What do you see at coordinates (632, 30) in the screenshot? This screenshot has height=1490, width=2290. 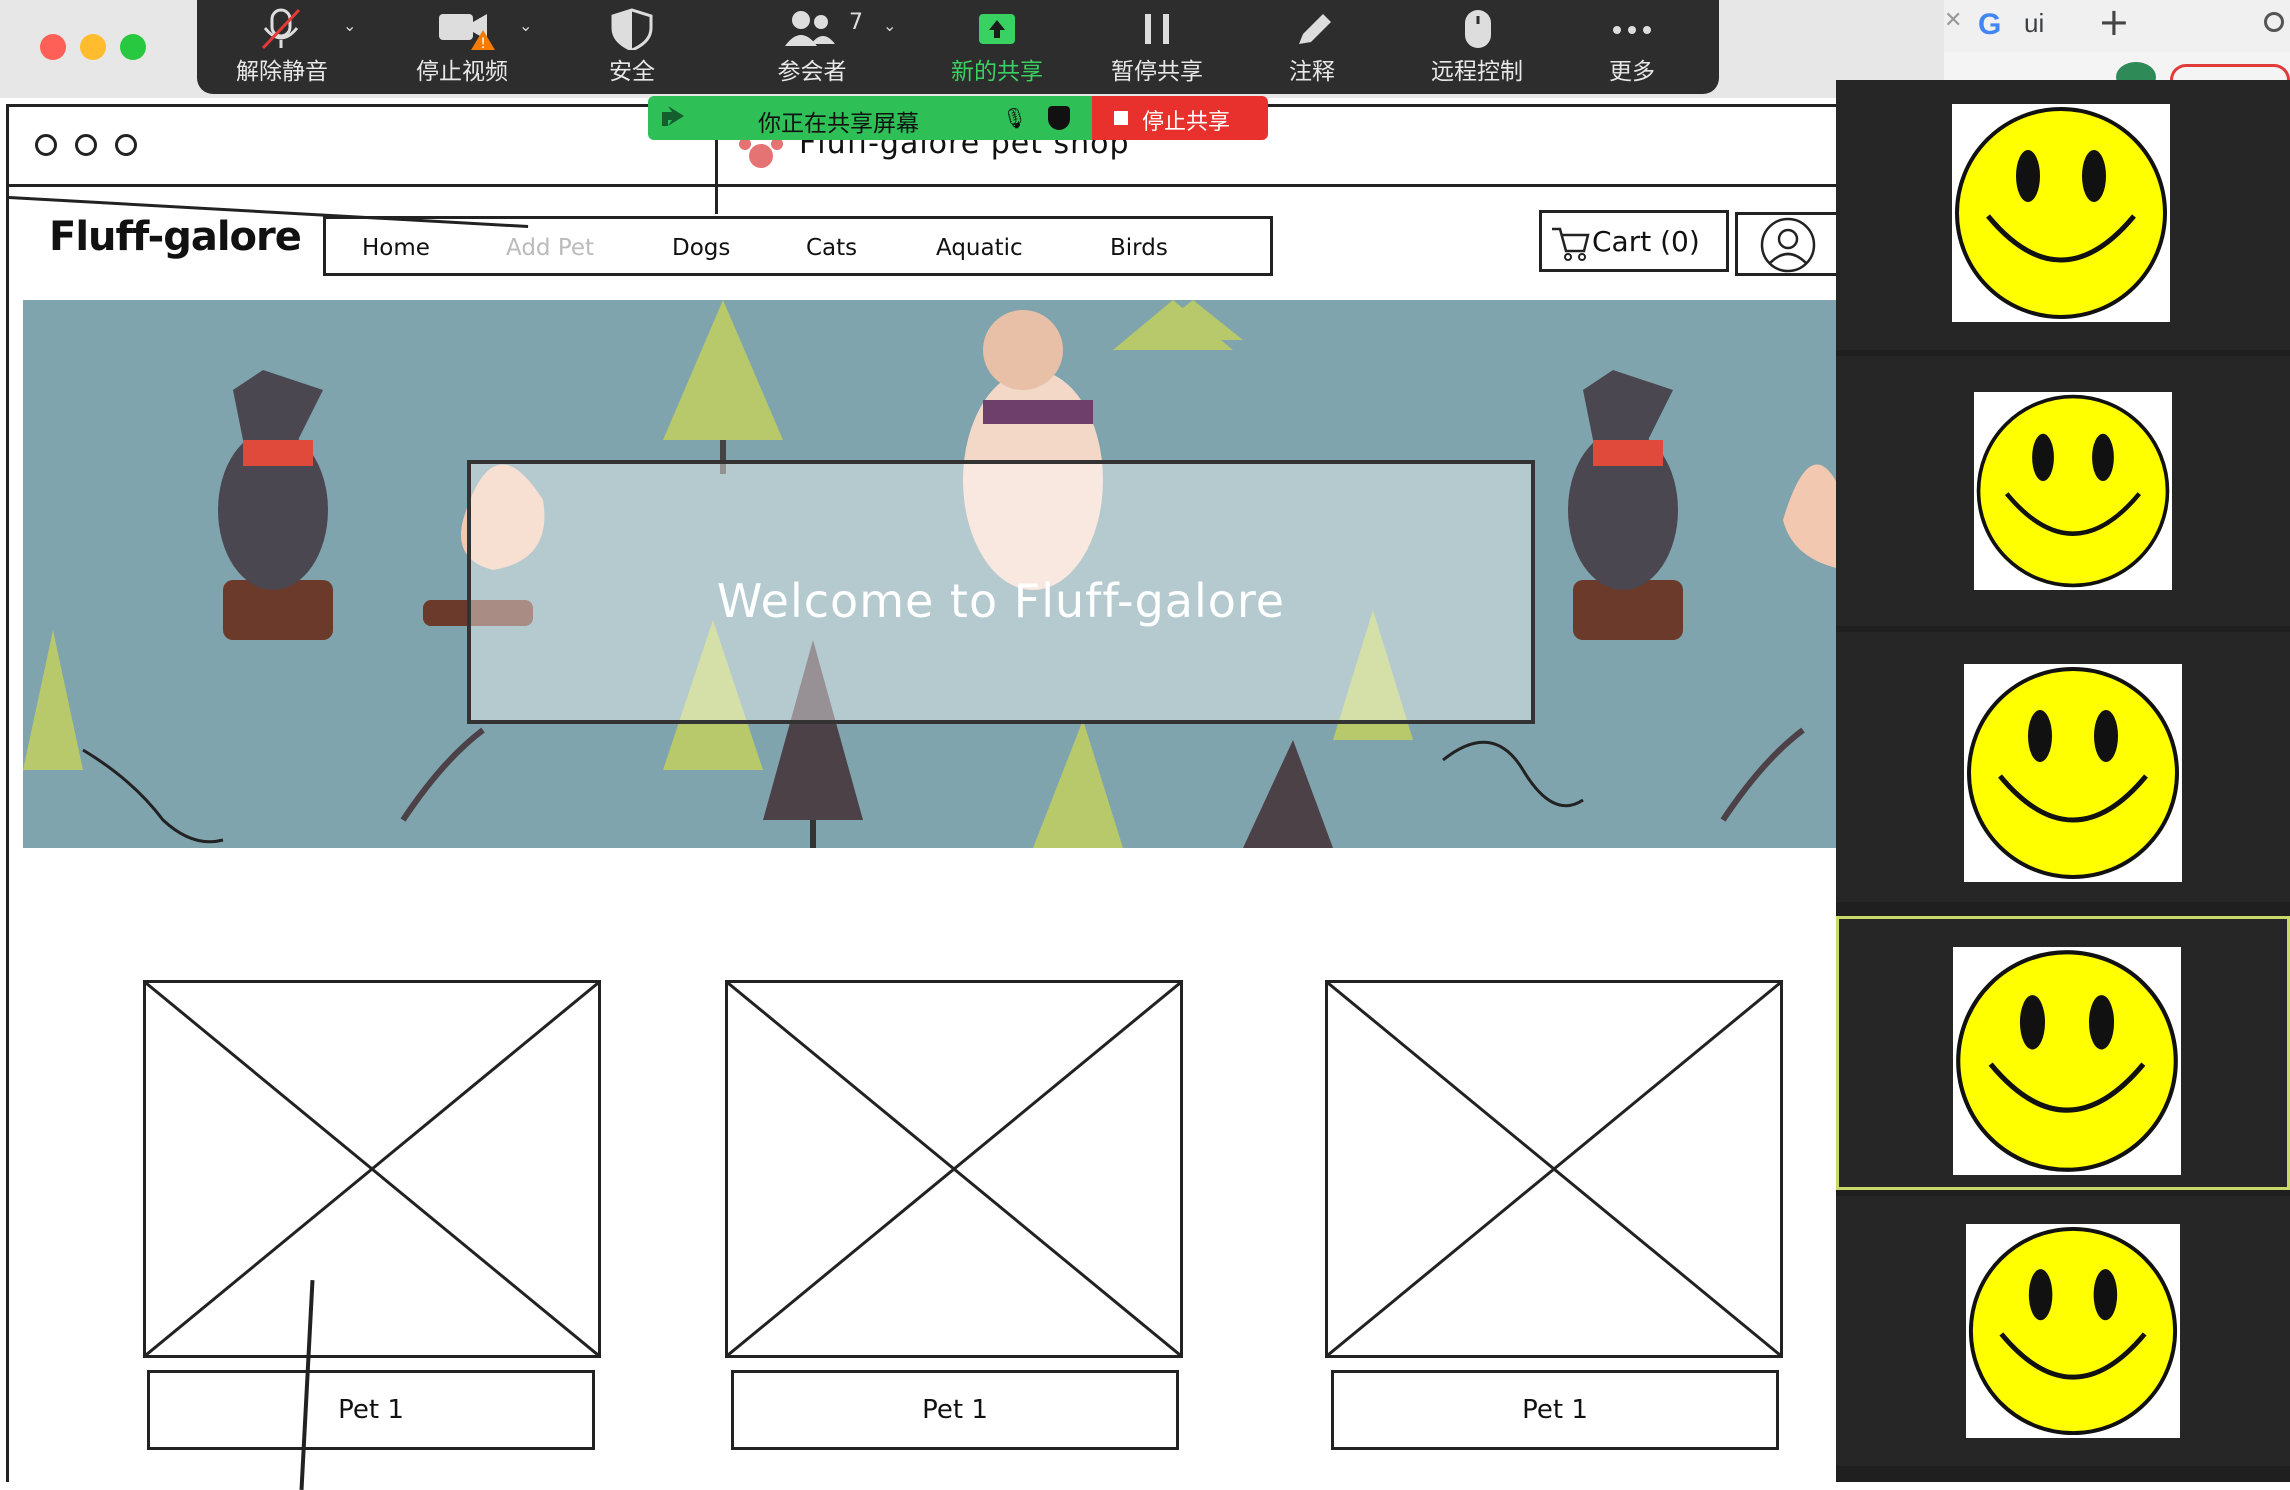 I see `shield-icon` at bounding box center [632, 30].